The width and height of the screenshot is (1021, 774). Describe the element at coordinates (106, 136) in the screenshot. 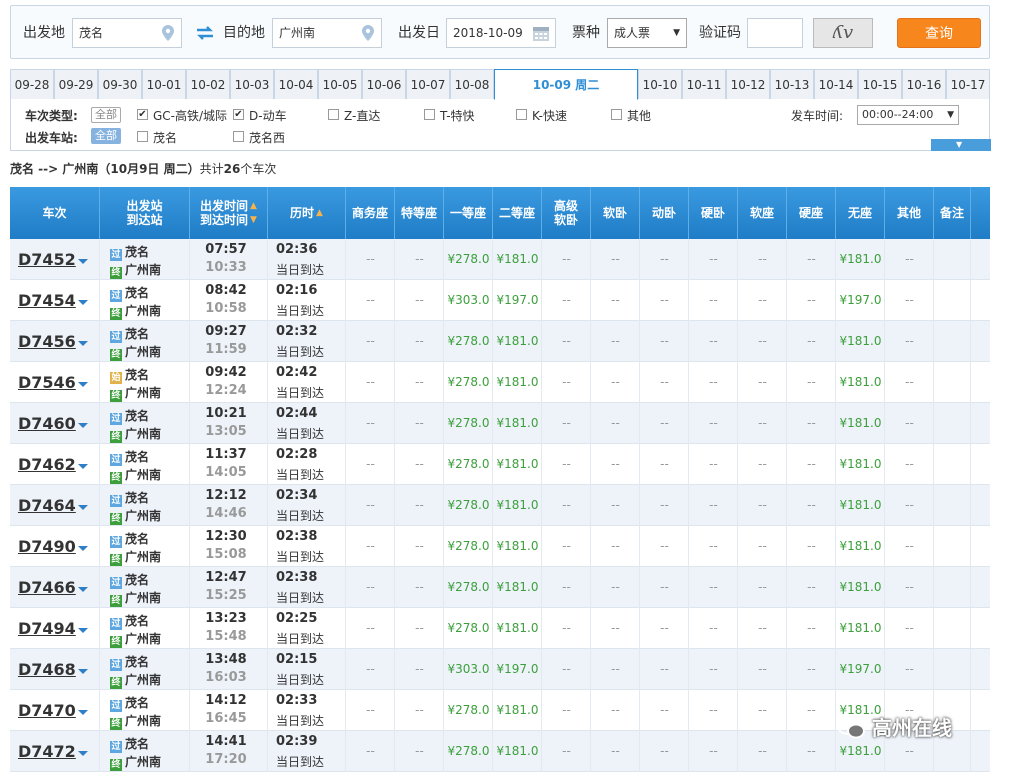

I see `station-all-button: 全部` at that location.